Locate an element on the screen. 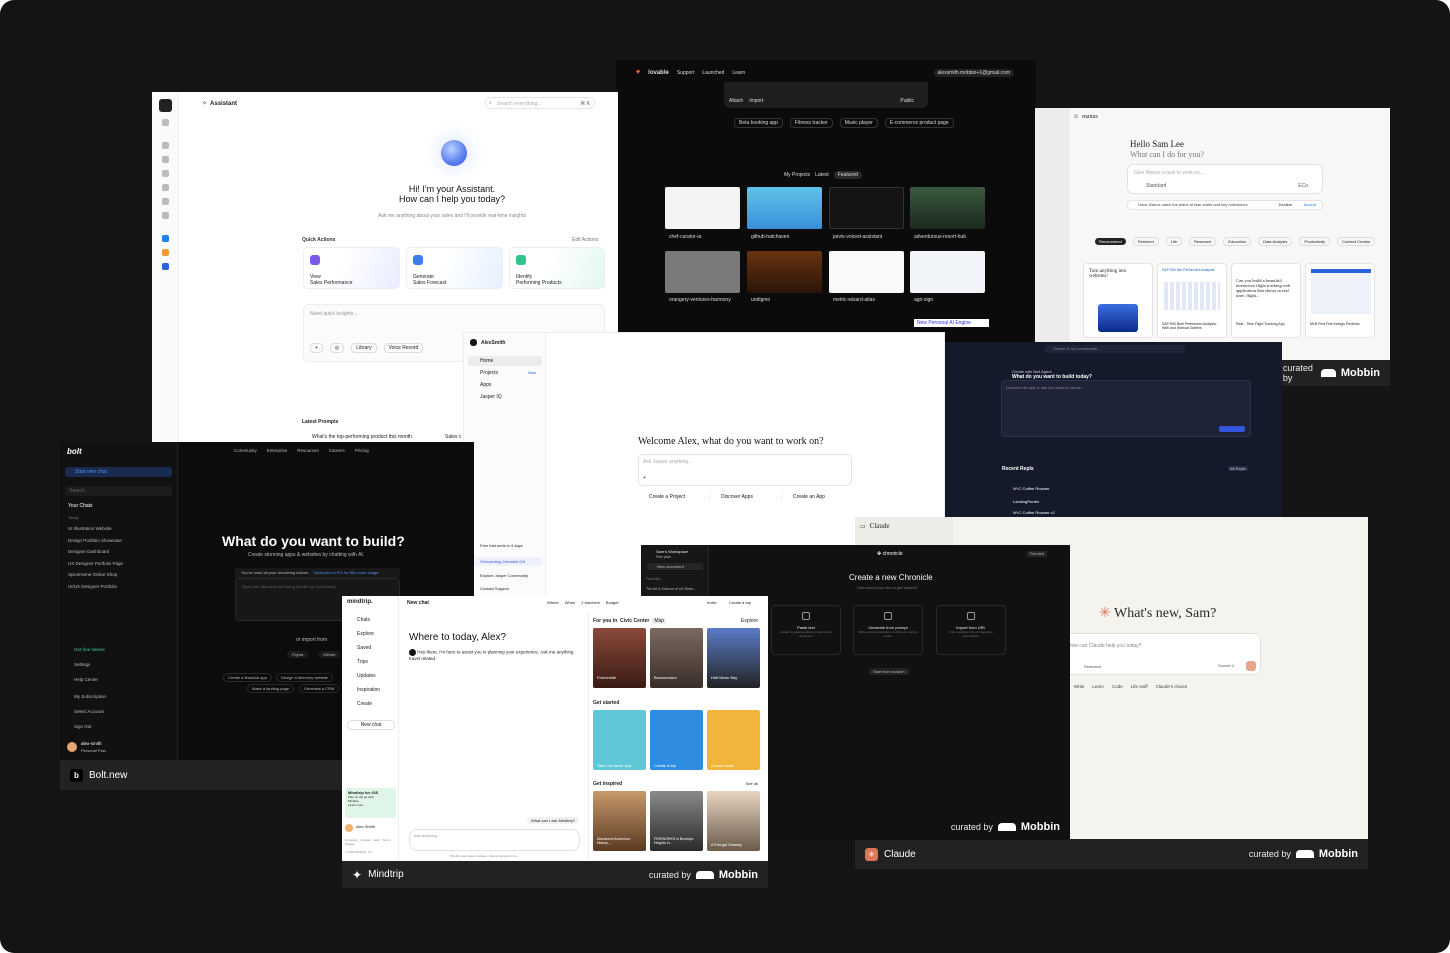 The width and height of the screenshot is (1450, 953). chat-item: UX Designer Portfolio Page is located at coordinates (95, 563).